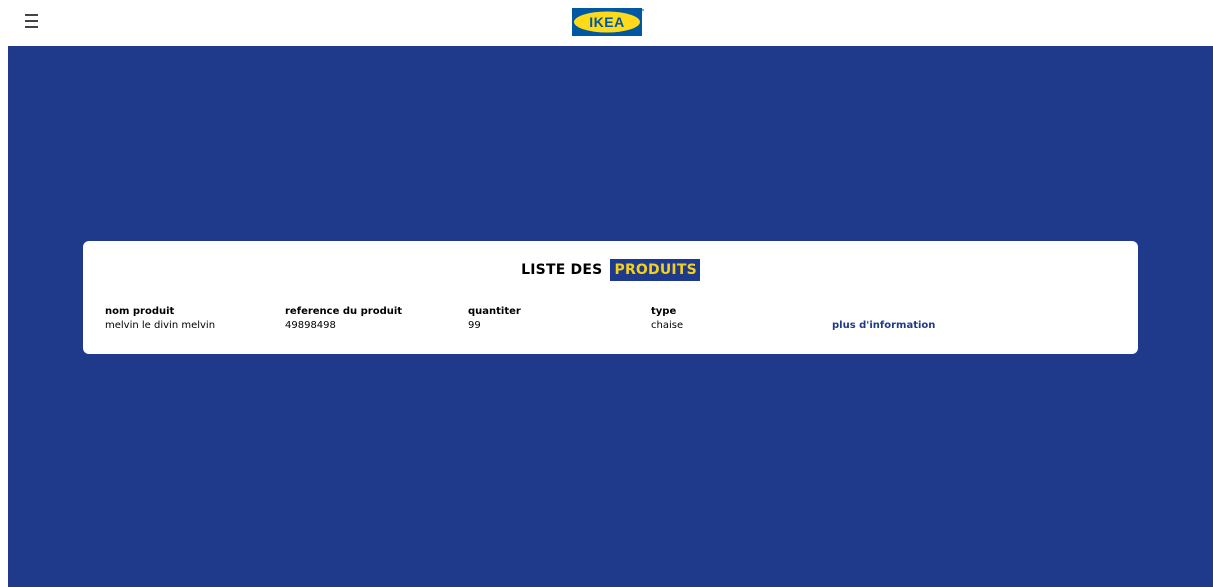 This screenshot has height=587, width=1213. I want to click on cell-value: chaise, so click(667, 325).